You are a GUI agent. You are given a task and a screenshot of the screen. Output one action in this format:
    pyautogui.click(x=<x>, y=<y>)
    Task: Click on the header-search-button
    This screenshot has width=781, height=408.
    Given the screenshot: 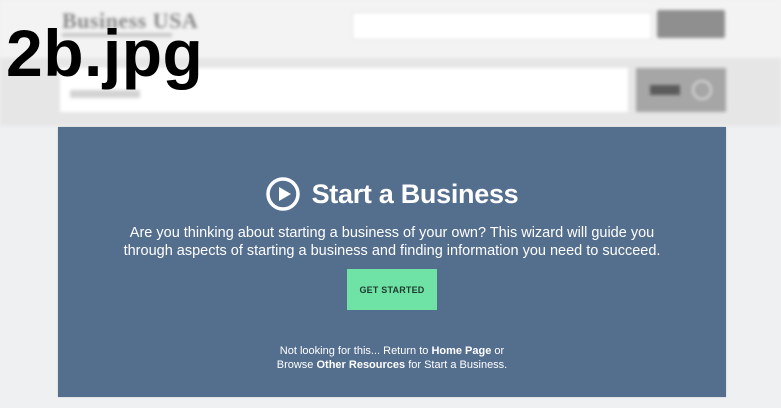 What is the action you would take?
    pyautogui.click(x=691, y=24)
    